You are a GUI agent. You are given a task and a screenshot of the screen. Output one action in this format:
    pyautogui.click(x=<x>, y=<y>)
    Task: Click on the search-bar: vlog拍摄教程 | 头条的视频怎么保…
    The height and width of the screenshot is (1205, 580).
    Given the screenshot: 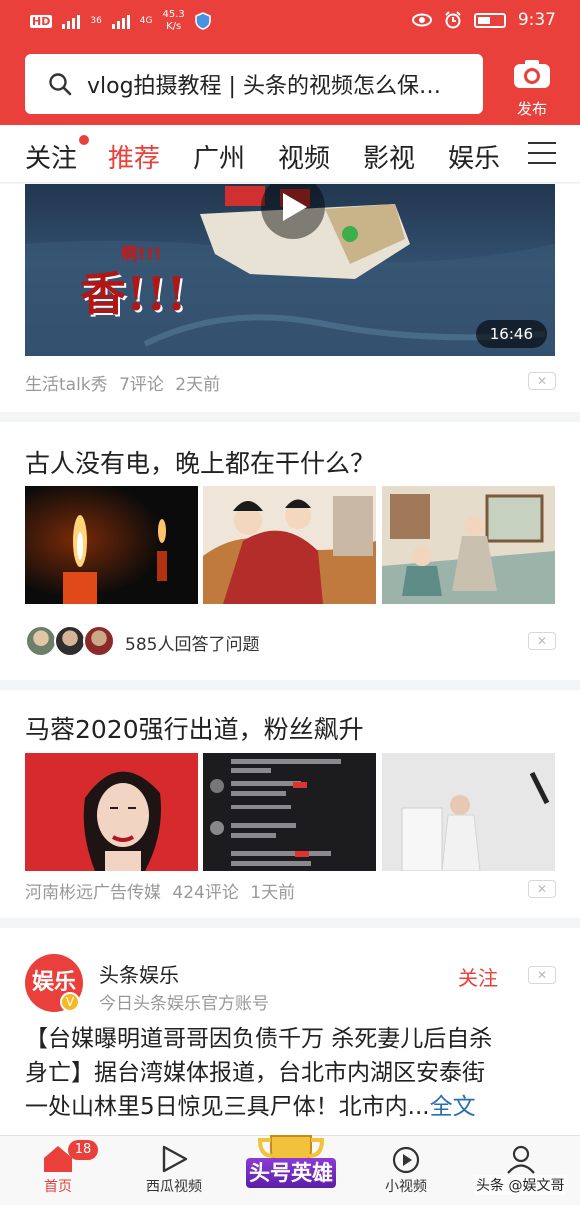 What is the action you would take?
    pyautogui.click(x=254, y=84)
    